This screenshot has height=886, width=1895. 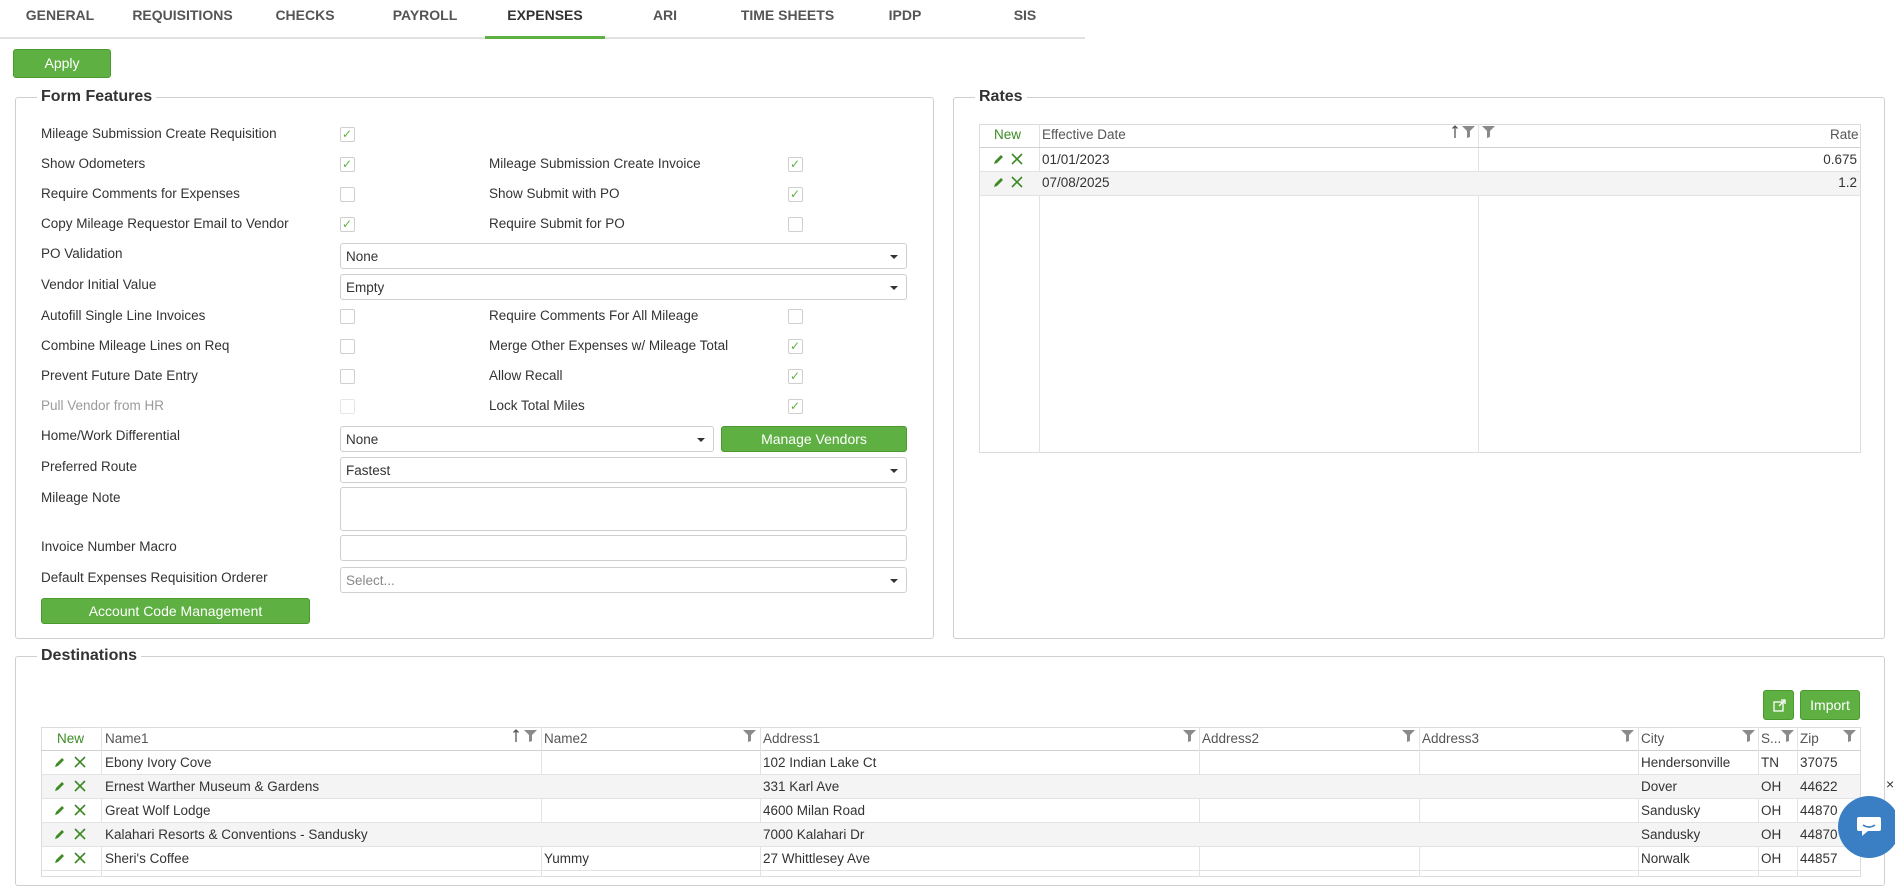 What do you see at coordinates (347, 194) in the screenshot?
I see `require-comments-expenses-checkbox` at bounding box center [347, 194].